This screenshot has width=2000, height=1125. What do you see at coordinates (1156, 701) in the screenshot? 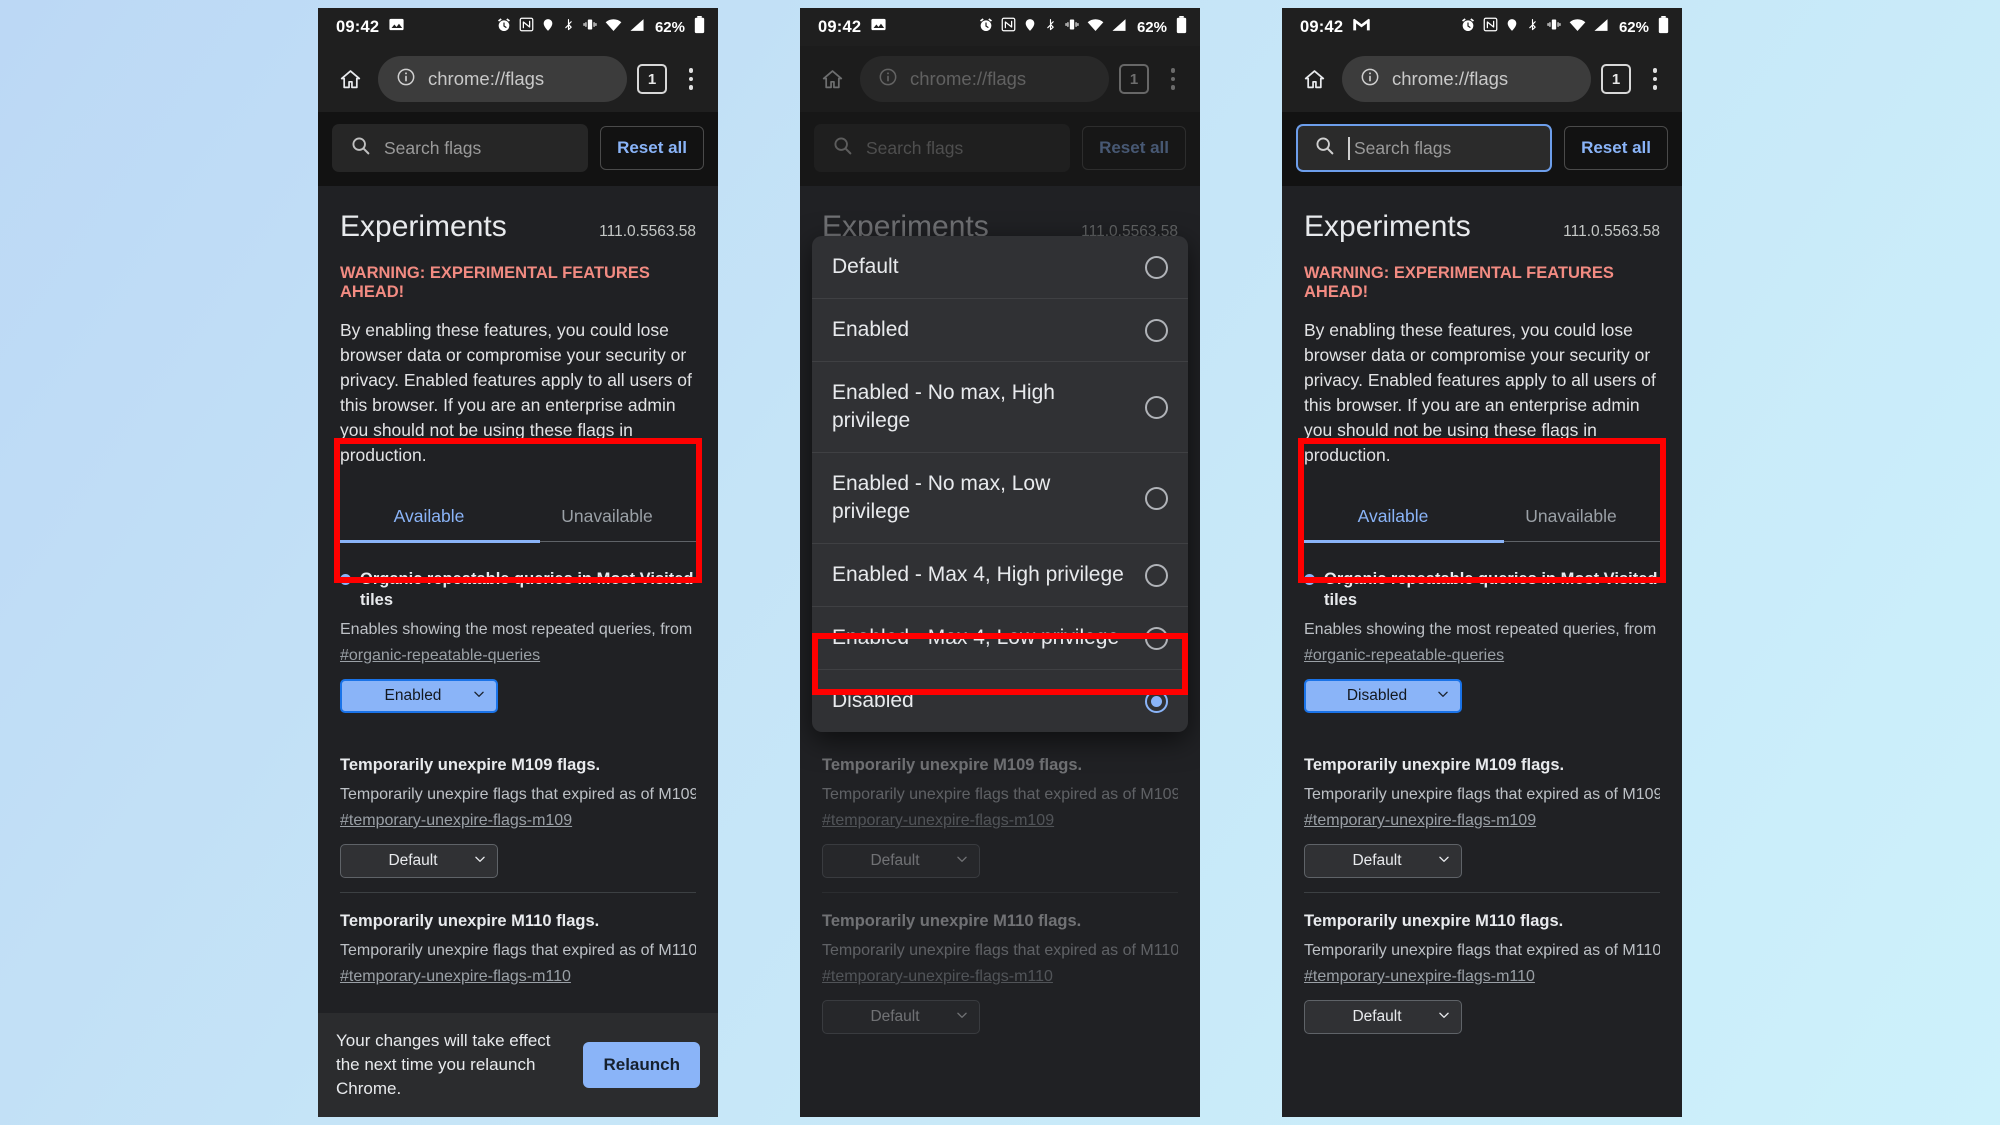
I see `radio-icon-selected` at bounding box center [1156, 701].